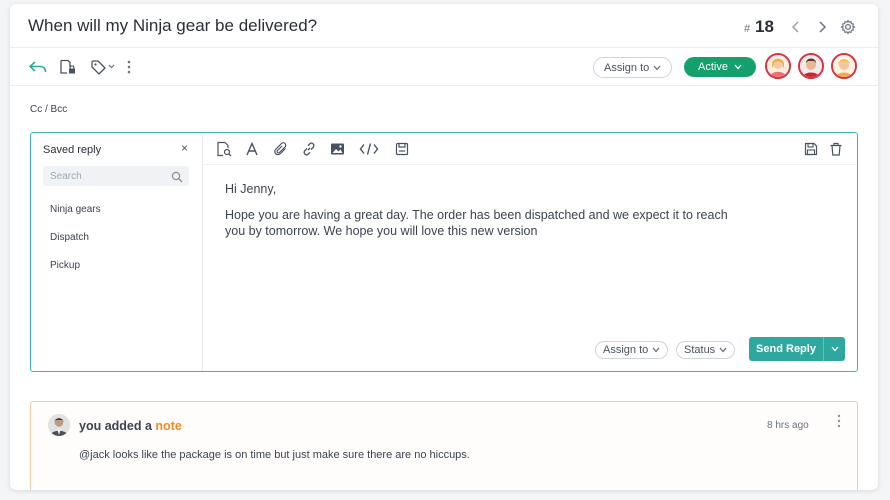 Image resolution: width=890 pixels, height=500 pixels. Describe the element at coordinates (168, 426) in the screenshot. I see `note-highlight: note` at that location.